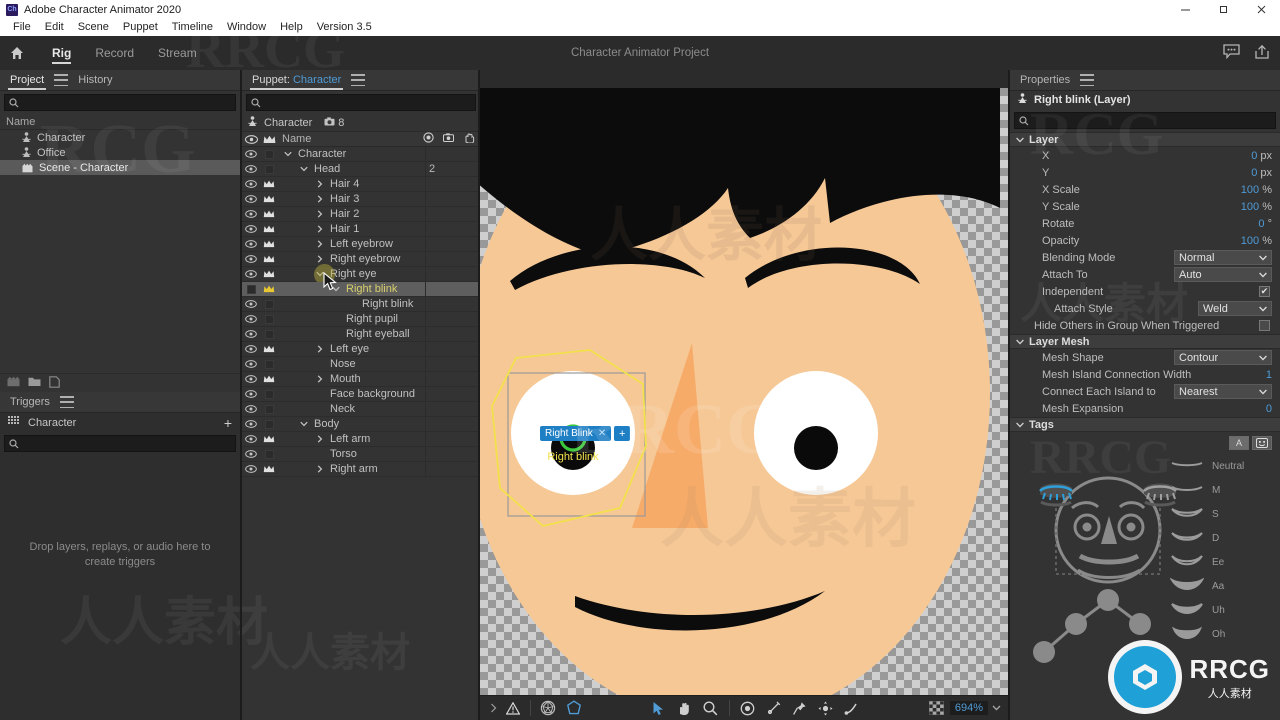 The image size is (1280, 720). I want to click on property-checkbox-independent: ✔, so click(1264, 291).